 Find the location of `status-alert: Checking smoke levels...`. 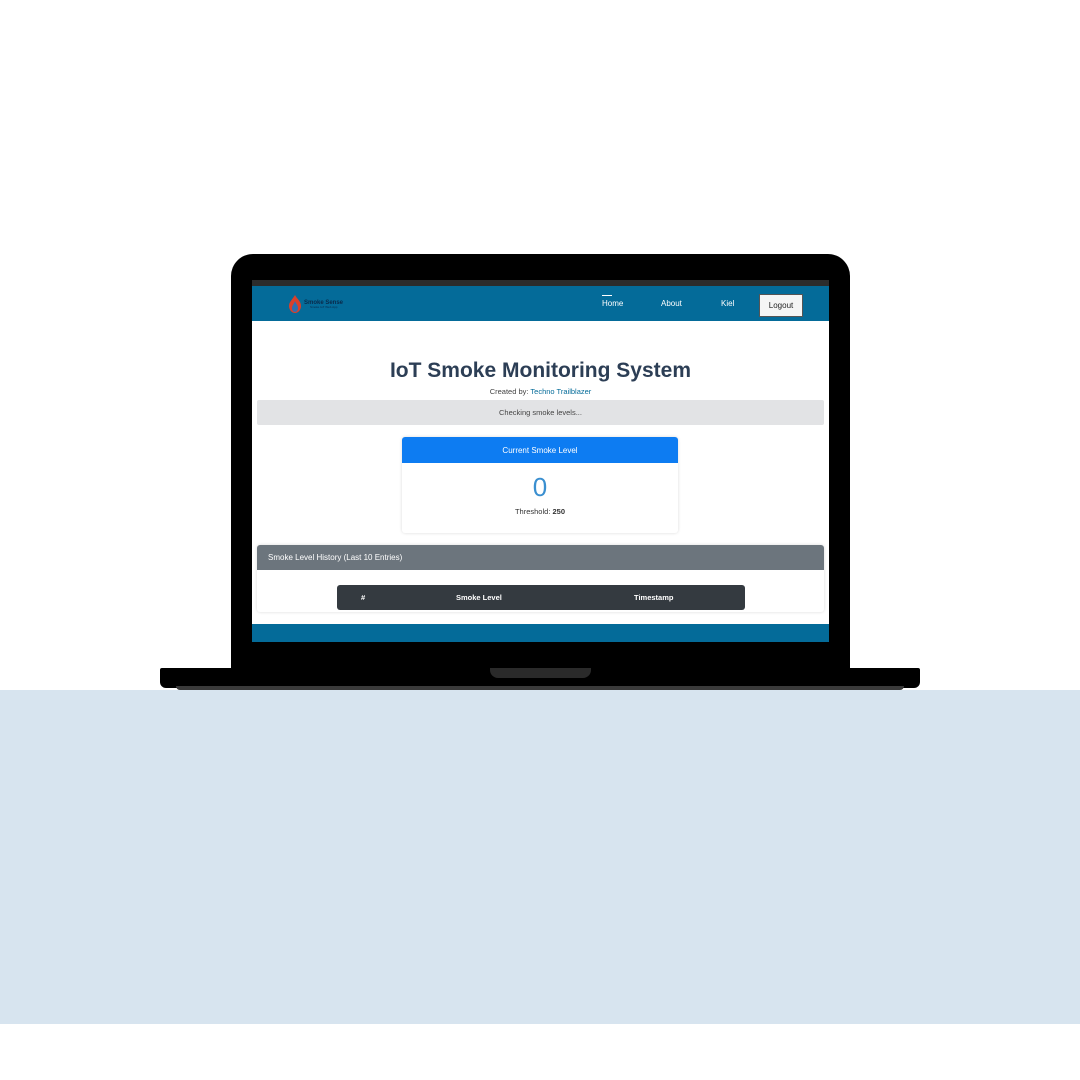

status-alert: Checking smoke levels... is located at coordinates (540, 412).